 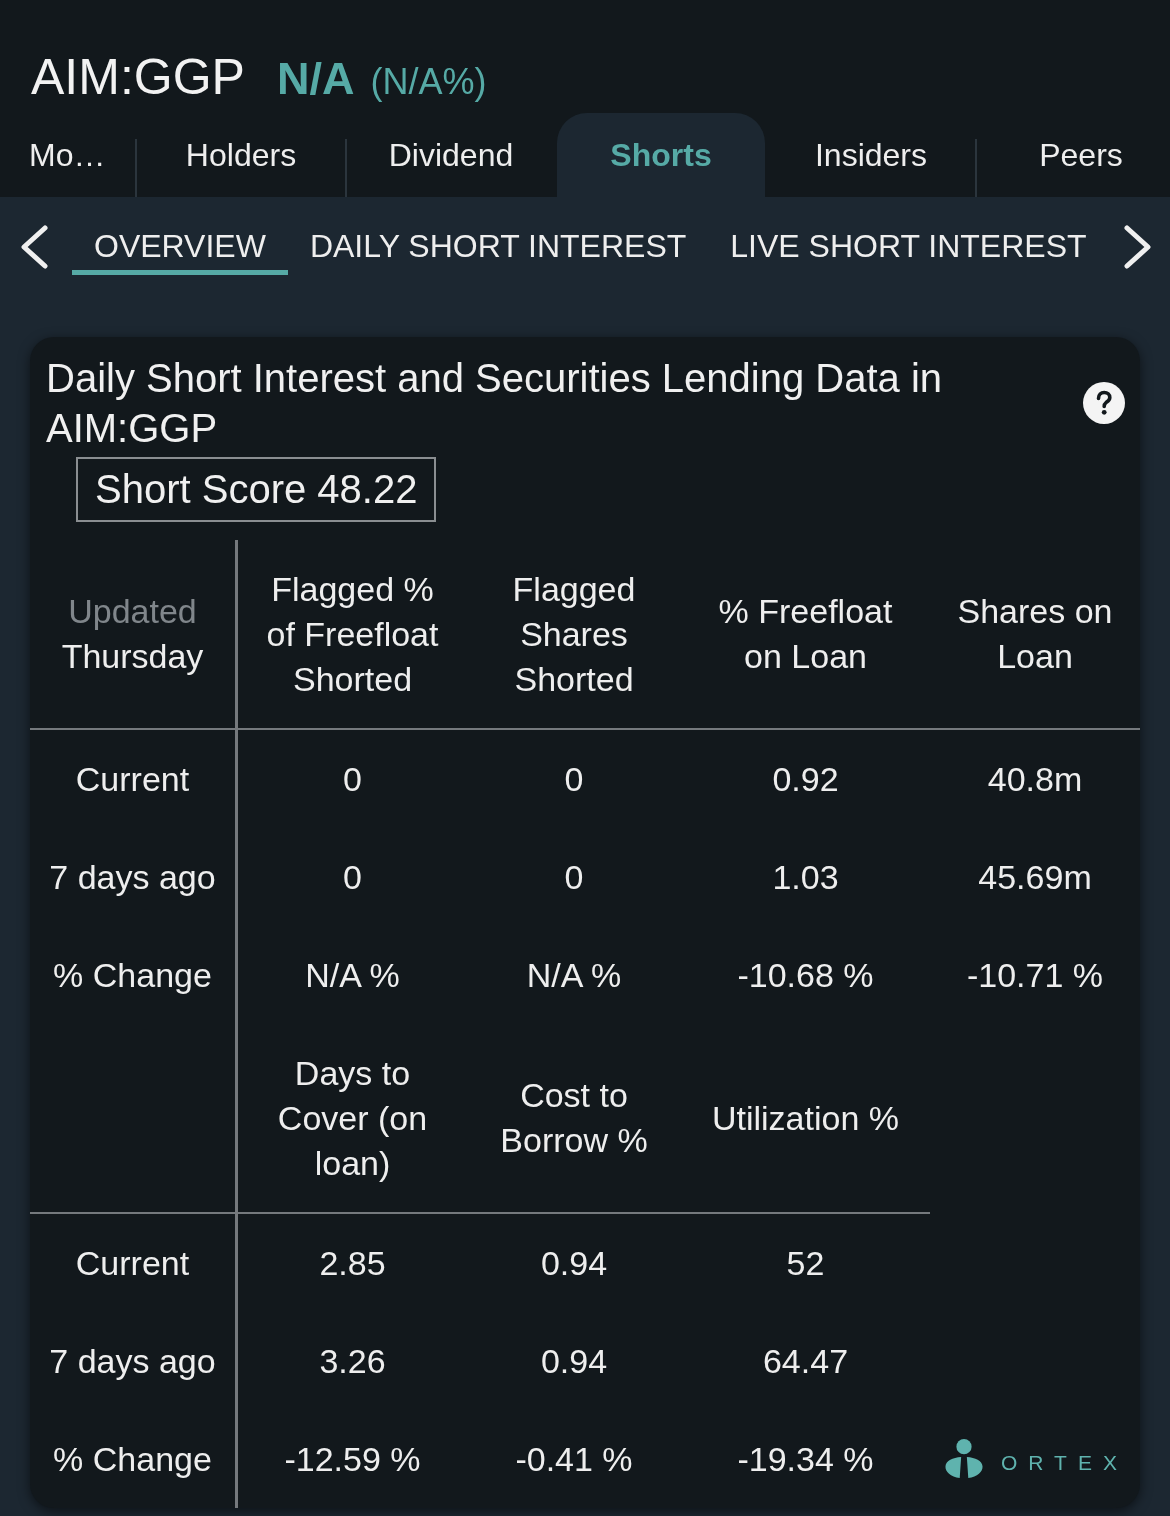 What do you see at coordinates (256, 489) in the screenshot?
I see `short-score: Short Score 48.22` at bounding box center [256, 489].